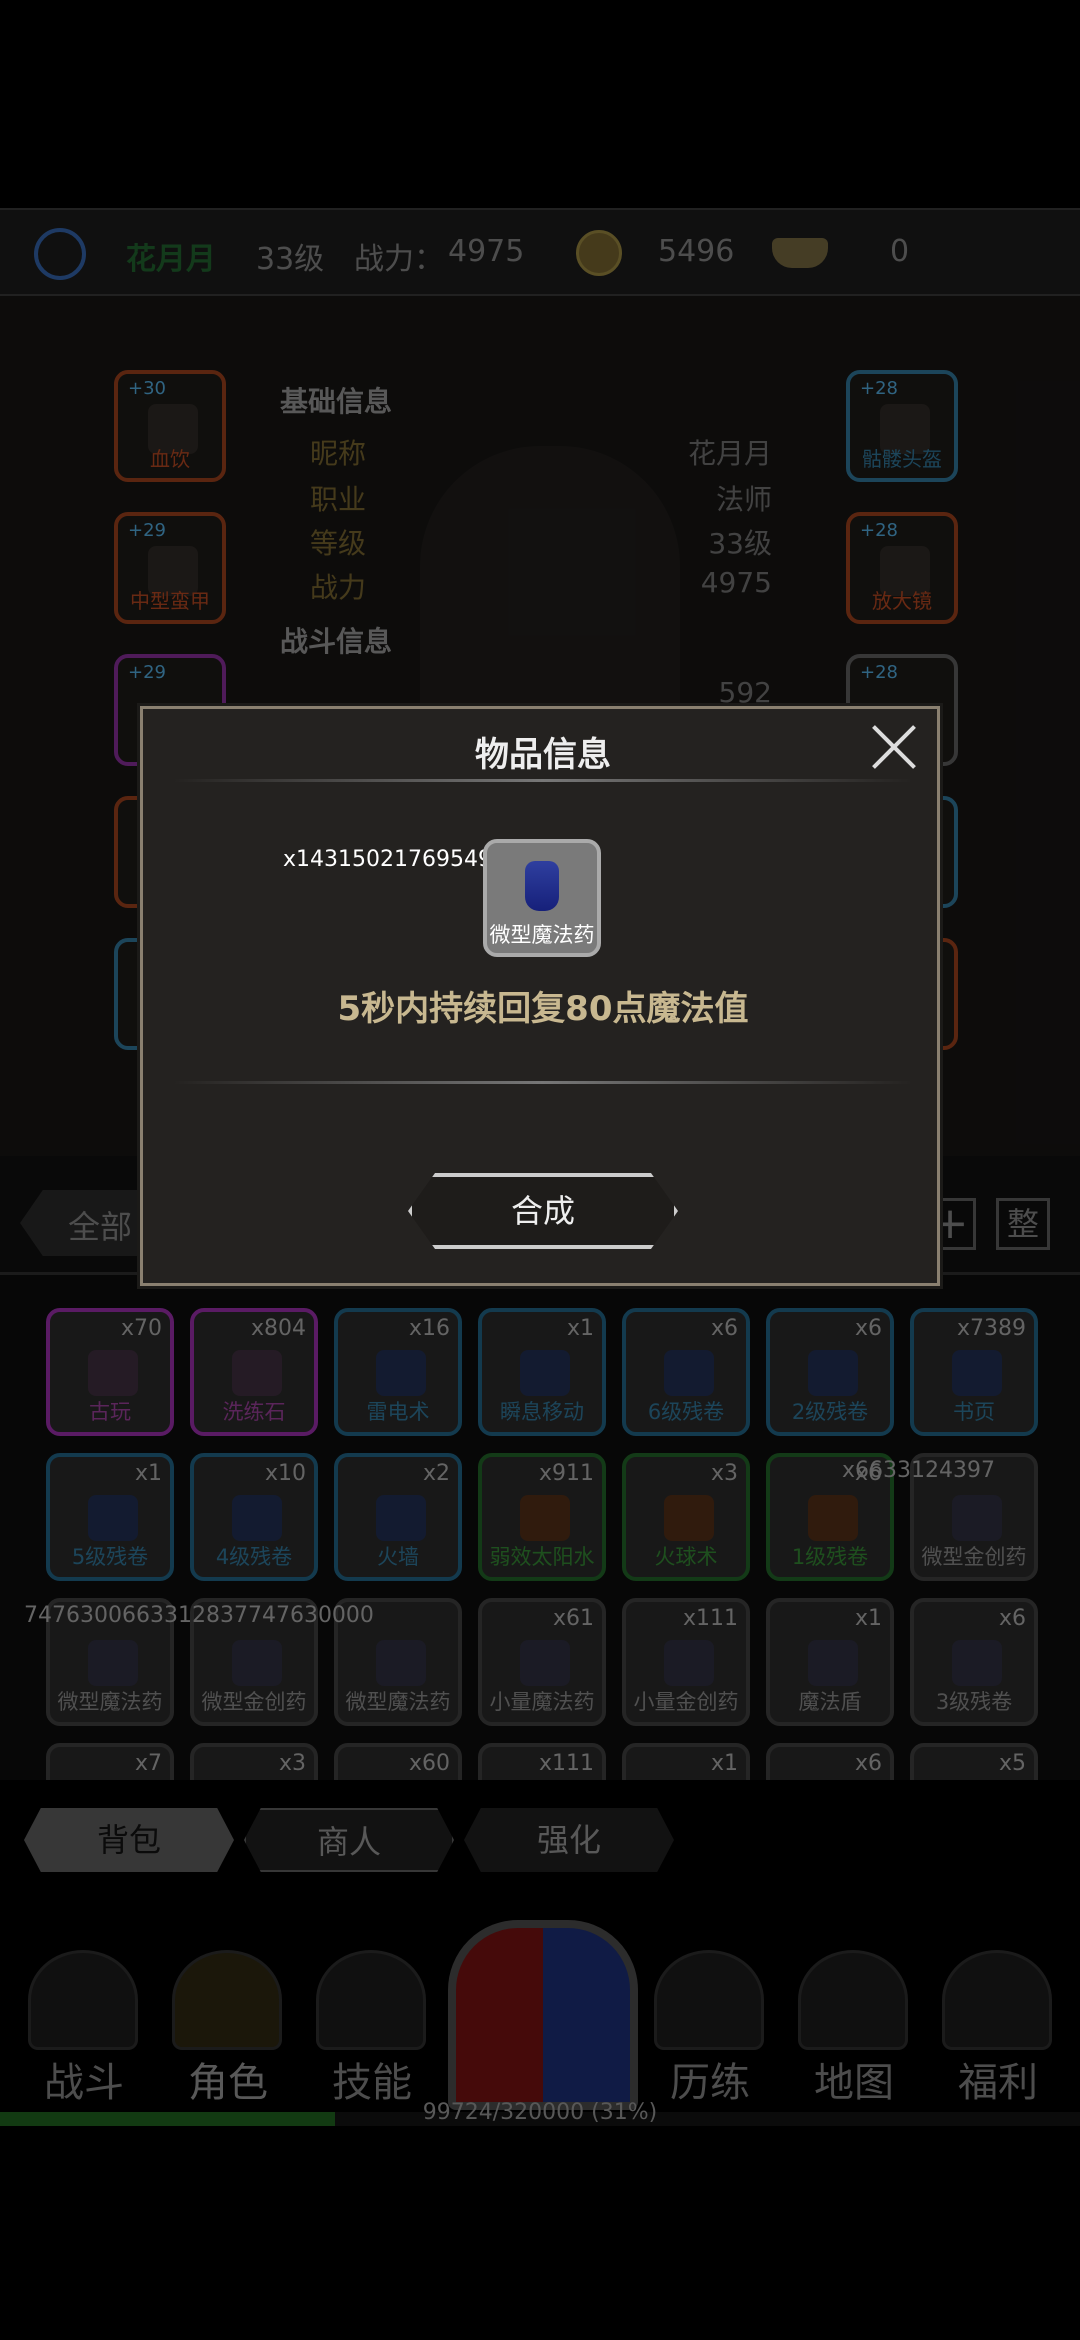 This screenshot has height=2340, width=1080. What do you see at coordinates (543, 1082) in the screenshot?
I see `dialog-divider-bottom` at bounding box center [543, 1082].